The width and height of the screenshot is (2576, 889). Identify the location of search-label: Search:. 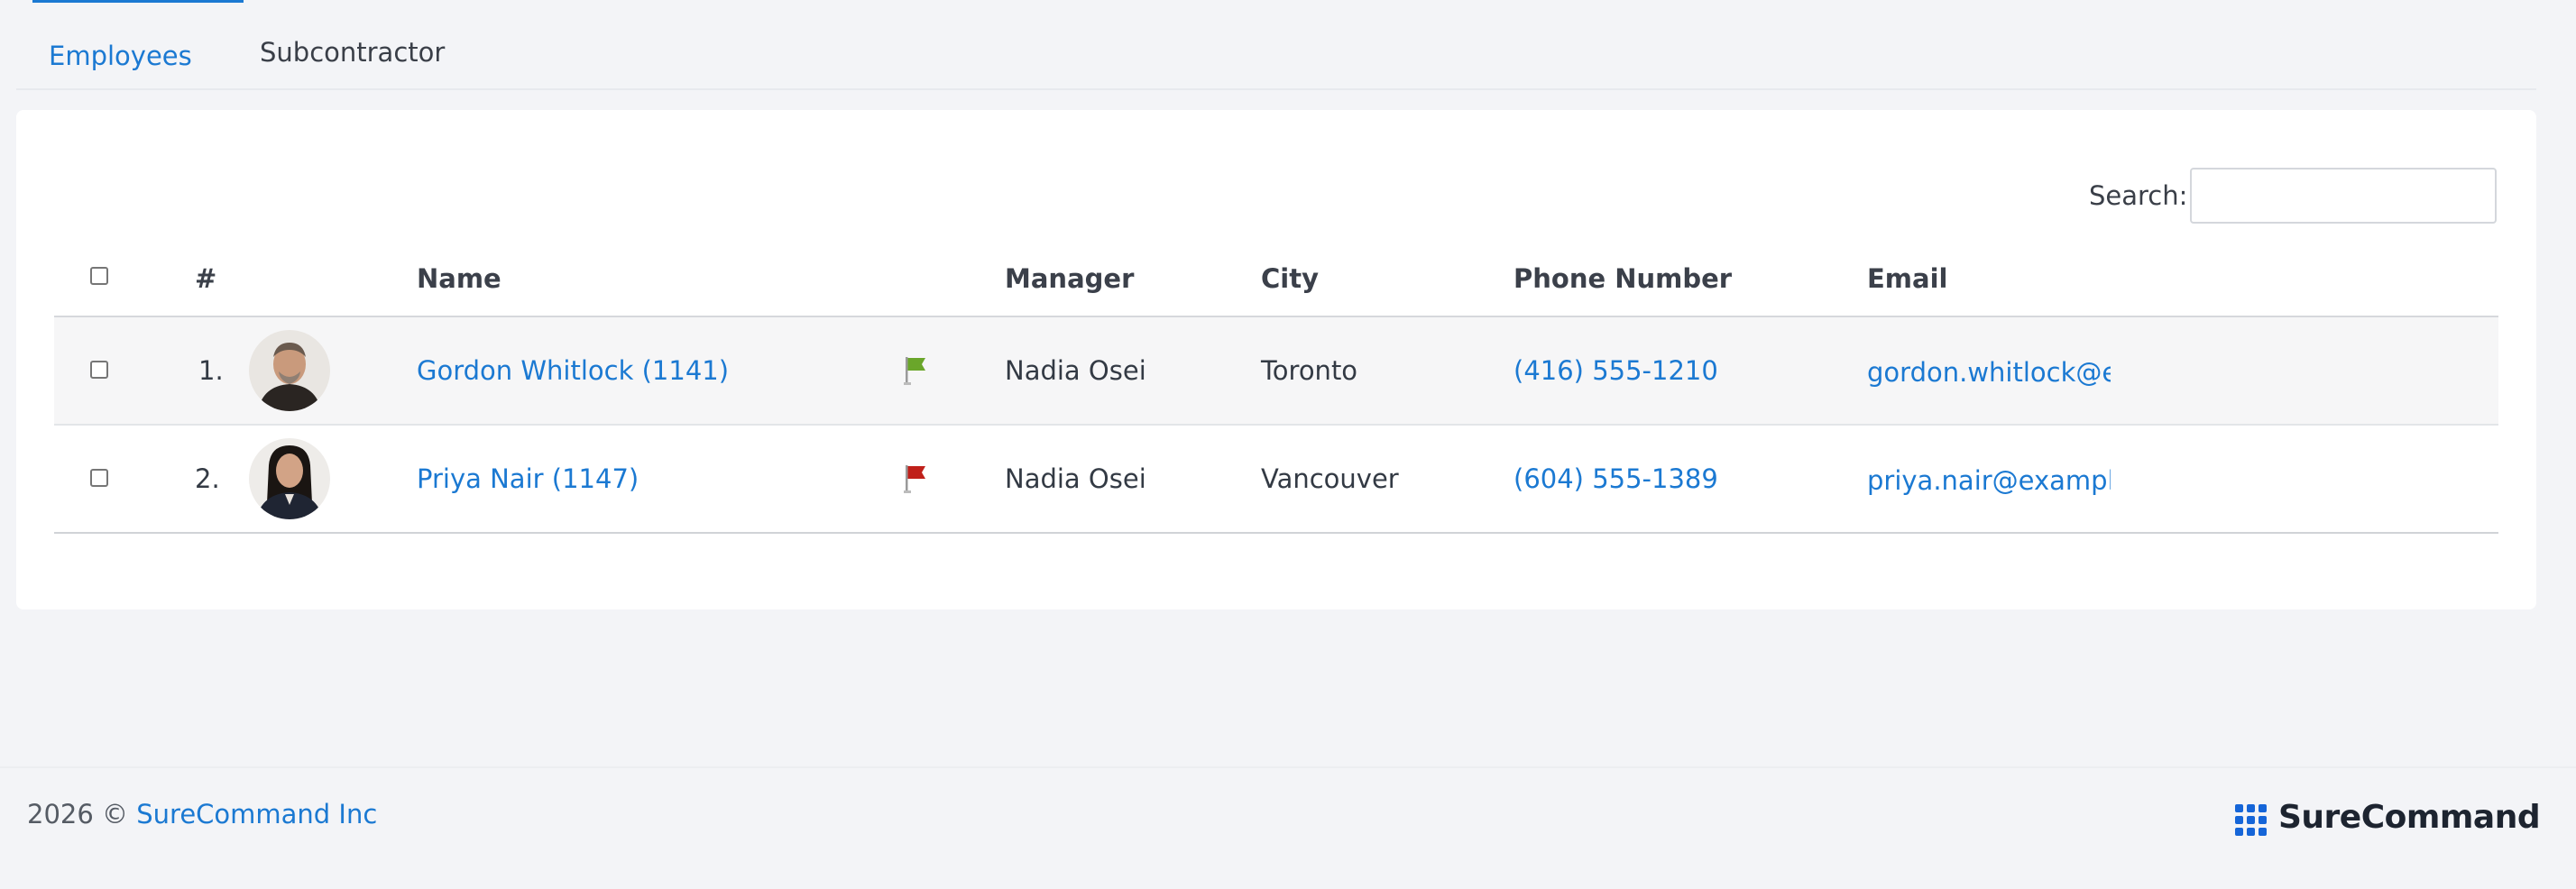
(2138, 195).